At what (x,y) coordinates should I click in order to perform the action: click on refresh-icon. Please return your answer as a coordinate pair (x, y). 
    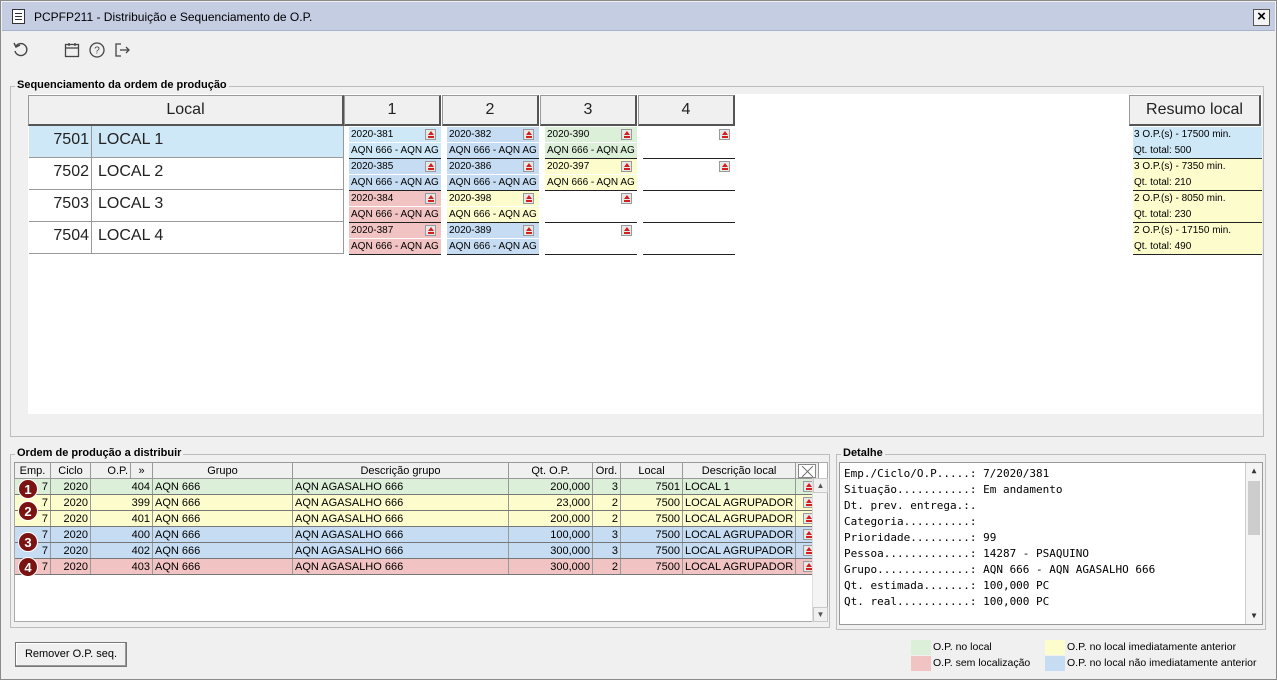
    Looking at the image, I should click on (21, 50).